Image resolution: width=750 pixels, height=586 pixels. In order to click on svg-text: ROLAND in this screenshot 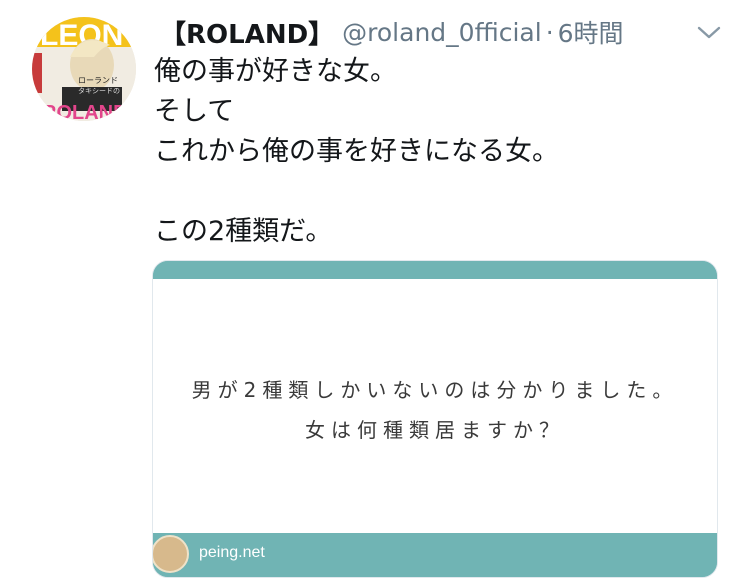, I will do `click(85, 111)`.